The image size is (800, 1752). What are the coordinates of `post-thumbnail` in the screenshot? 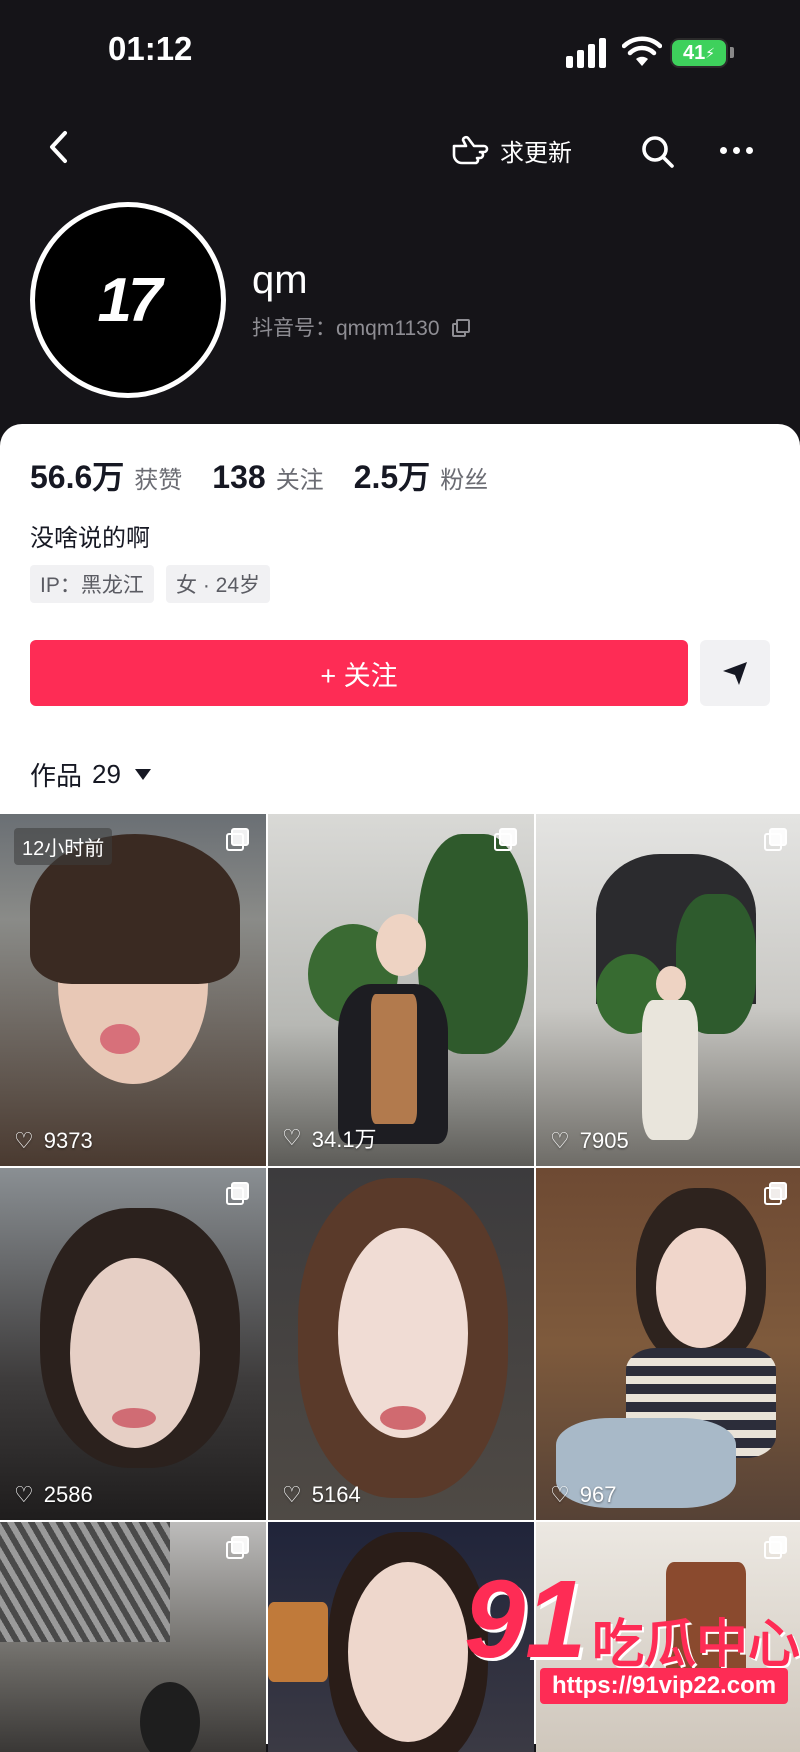 It's located at (133, 1637).